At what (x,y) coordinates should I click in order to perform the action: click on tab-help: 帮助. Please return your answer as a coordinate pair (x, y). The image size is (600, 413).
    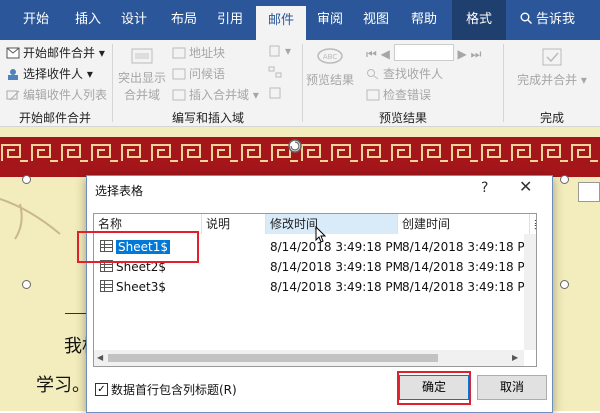
    Looking at the image, I should click on (424, 20).